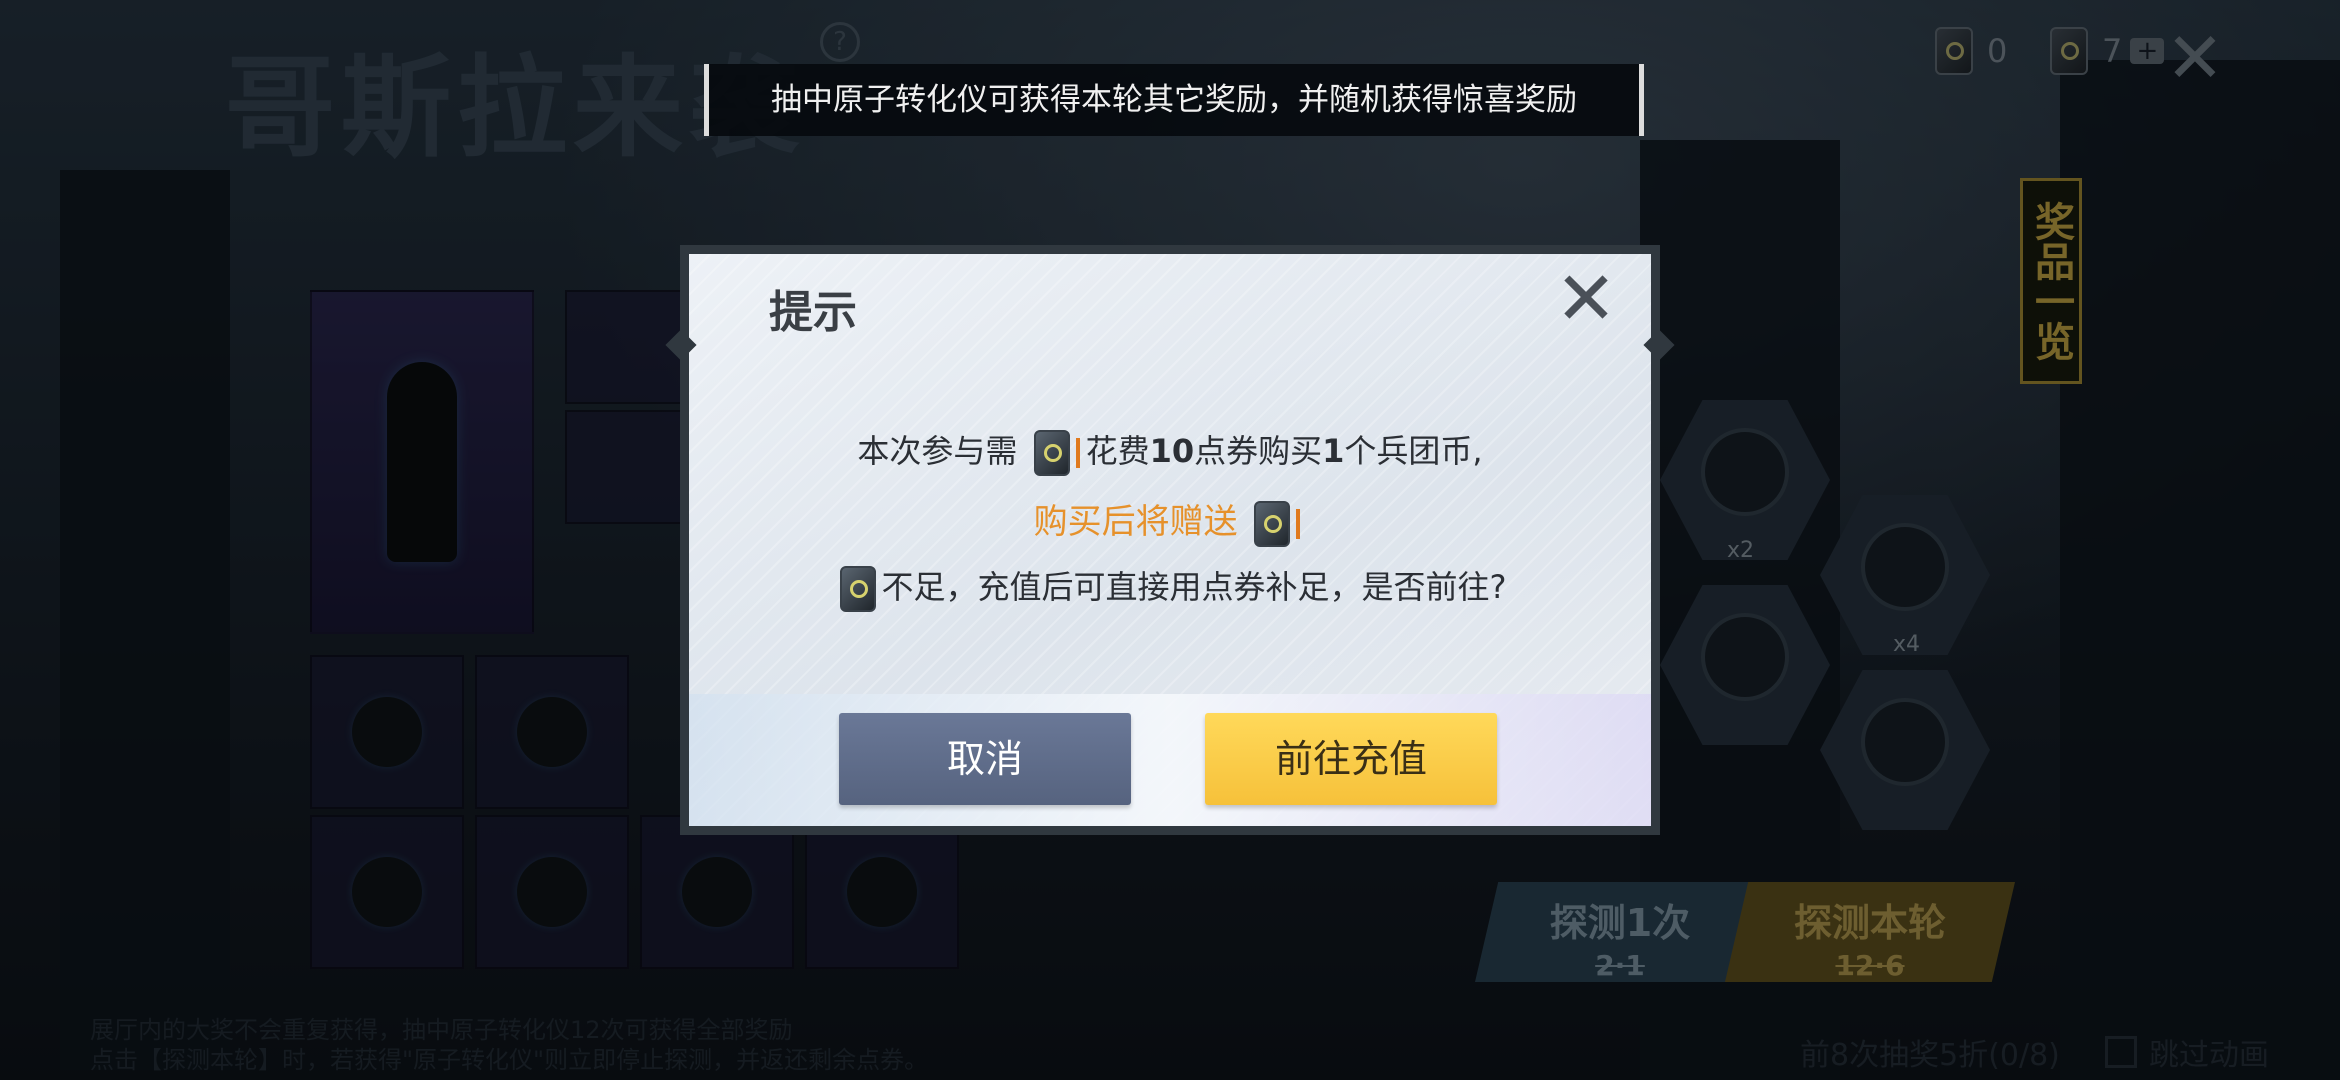 The image size is (2340, 1080). Describe the element at coordinates (1051, 453) in the screenshot. I see `legion-coin-icon` at that location.